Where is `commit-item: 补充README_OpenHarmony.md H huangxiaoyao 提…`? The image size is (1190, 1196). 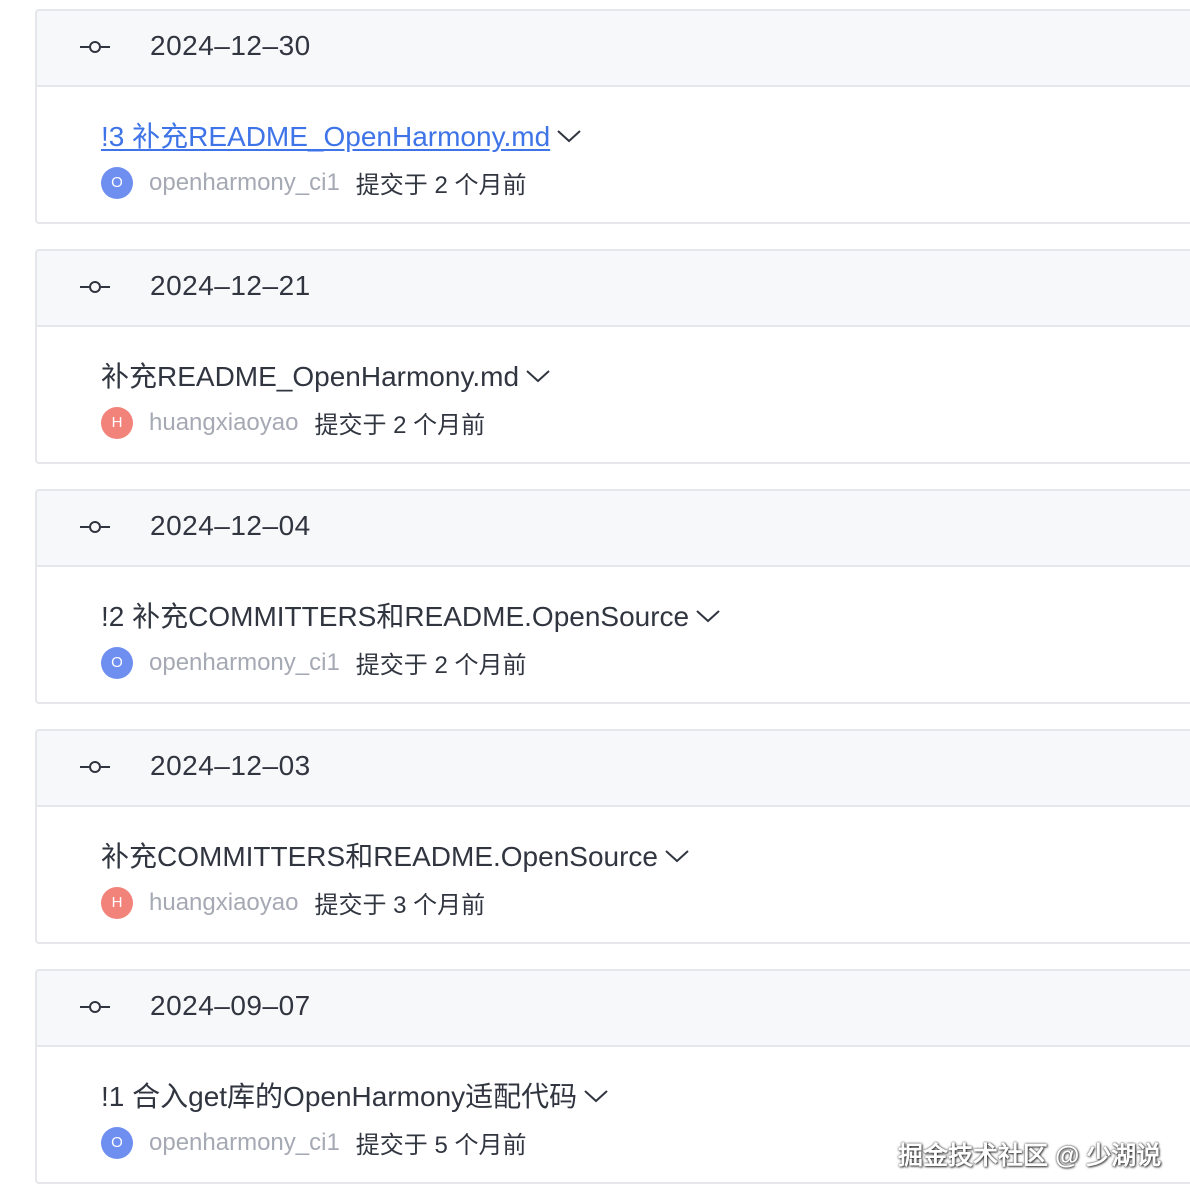
commit-item: 补充README_OpenHarmony.md H huangxiaoyao 提… is located at coordinates (613, 394).